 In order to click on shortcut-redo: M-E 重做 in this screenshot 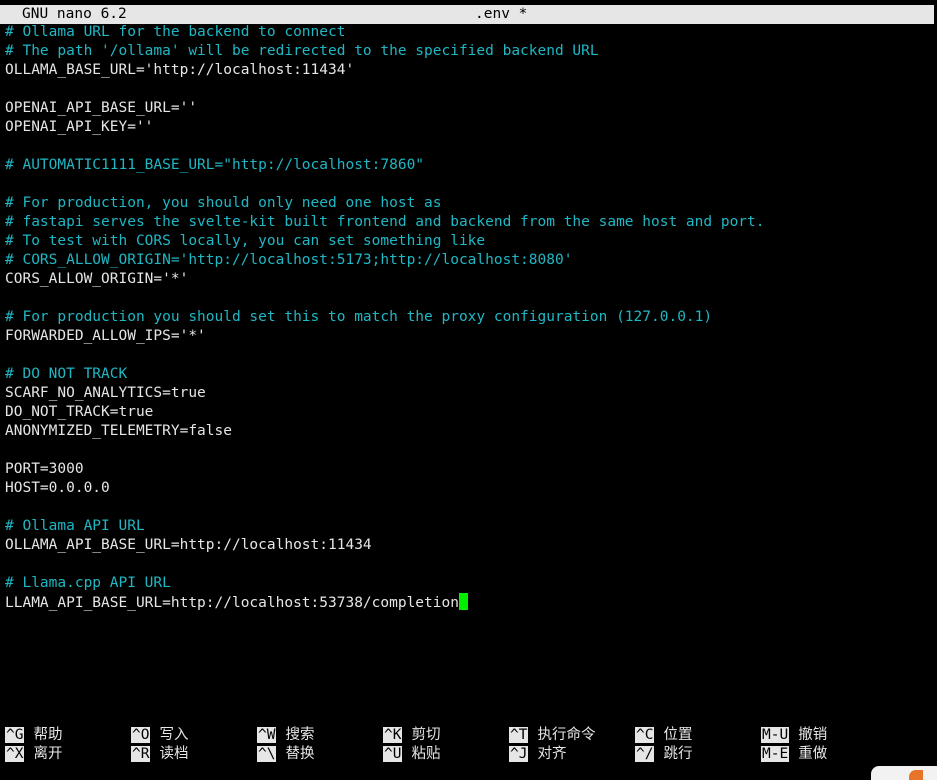, I will do `click(794, 754)`.